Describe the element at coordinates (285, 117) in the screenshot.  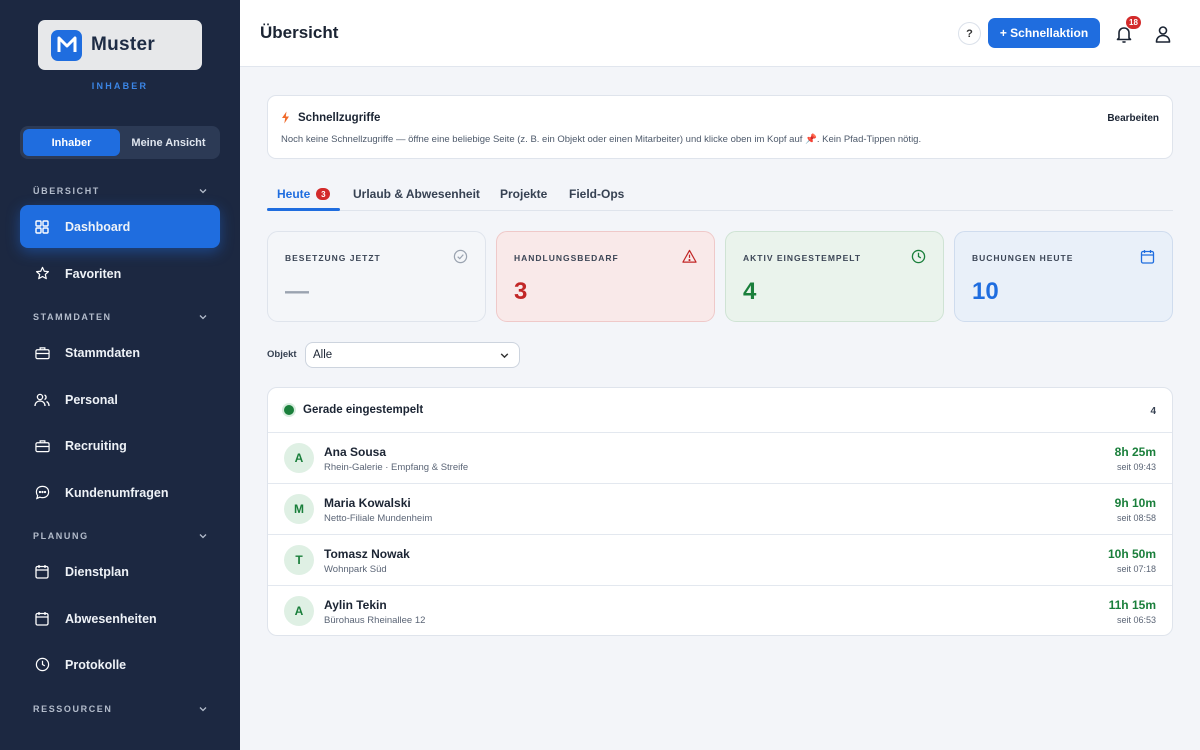
I see `lightning-icon` at that location.